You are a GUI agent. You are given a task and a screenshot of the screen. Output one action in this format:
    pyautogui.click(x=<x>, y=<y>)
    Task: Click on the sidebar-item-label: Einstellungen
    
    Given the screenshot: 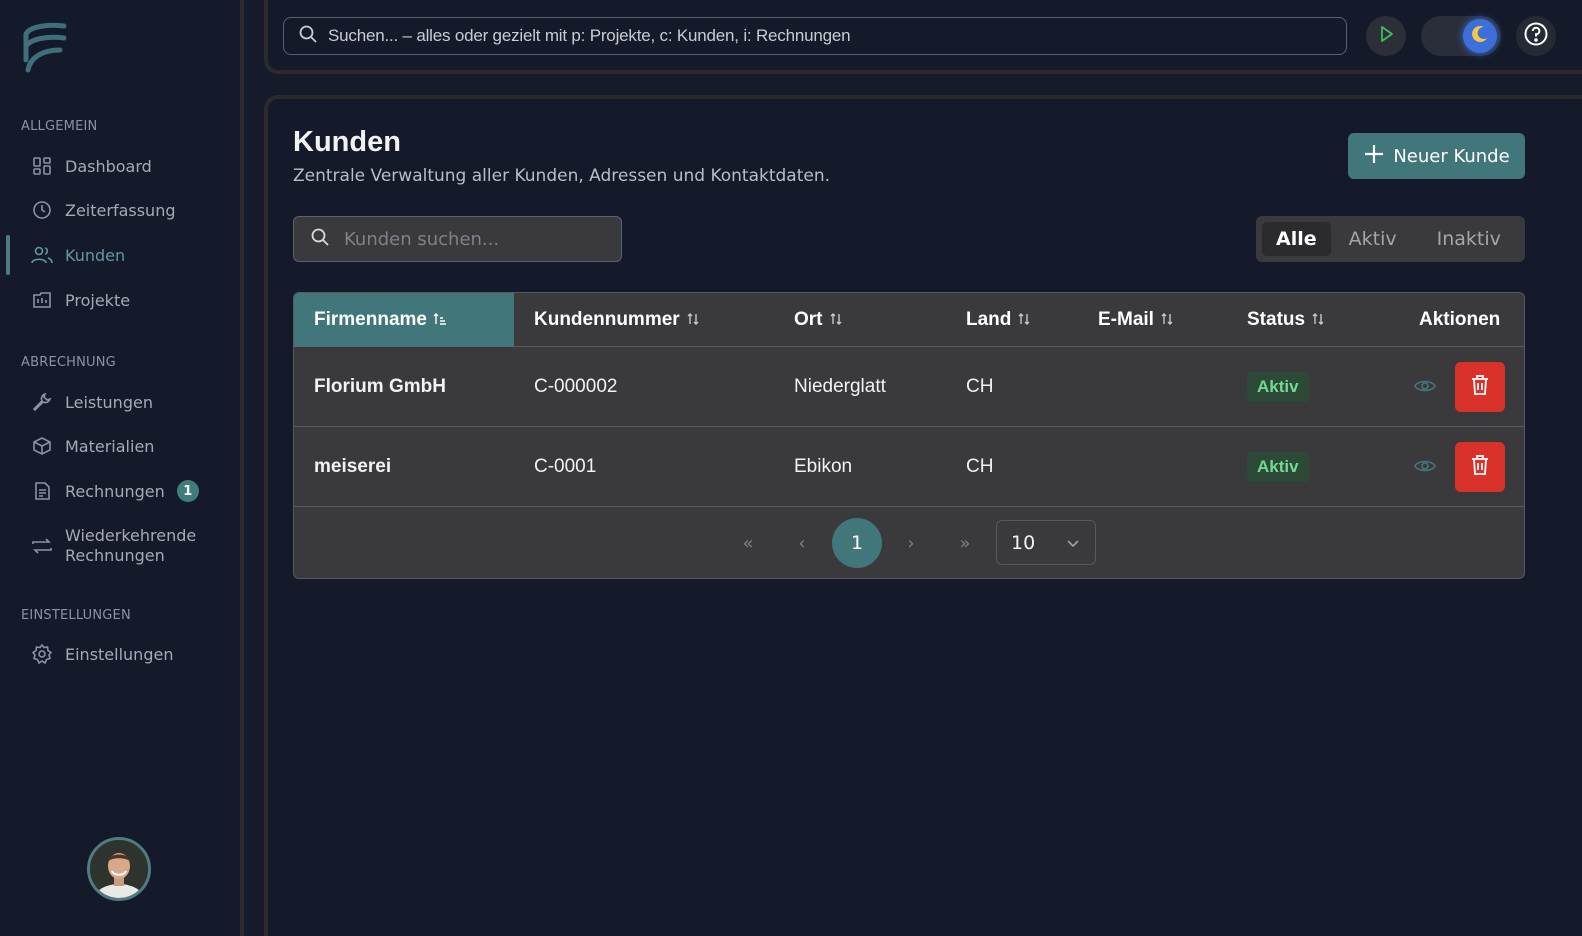 What is the action you would take?
    pyautogui.click(x=119, y=654)
    